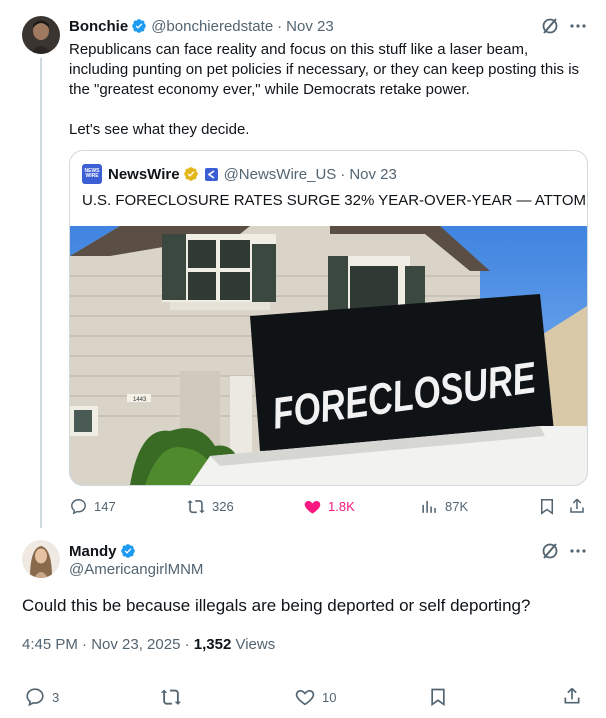 Image resolution: width=606 pixels, height=718 pixels. What do you see at coordinates (190, 174) in the screenshot?
I see `verified-gold-badge-icon` at bounding box center [190, 174].